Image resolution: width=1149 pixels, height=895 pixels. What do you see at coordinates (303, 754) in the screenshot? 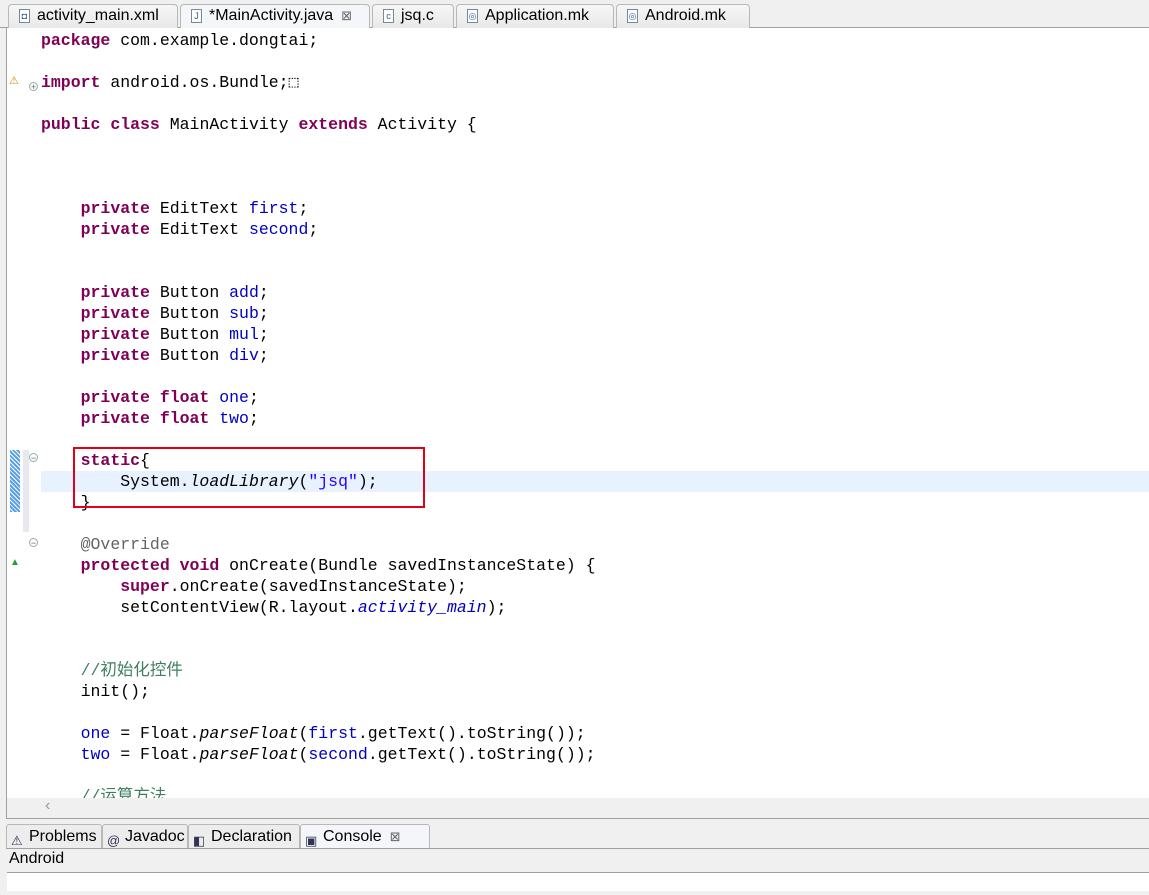
I see `code-token: (` at bounding box center [303, 754].